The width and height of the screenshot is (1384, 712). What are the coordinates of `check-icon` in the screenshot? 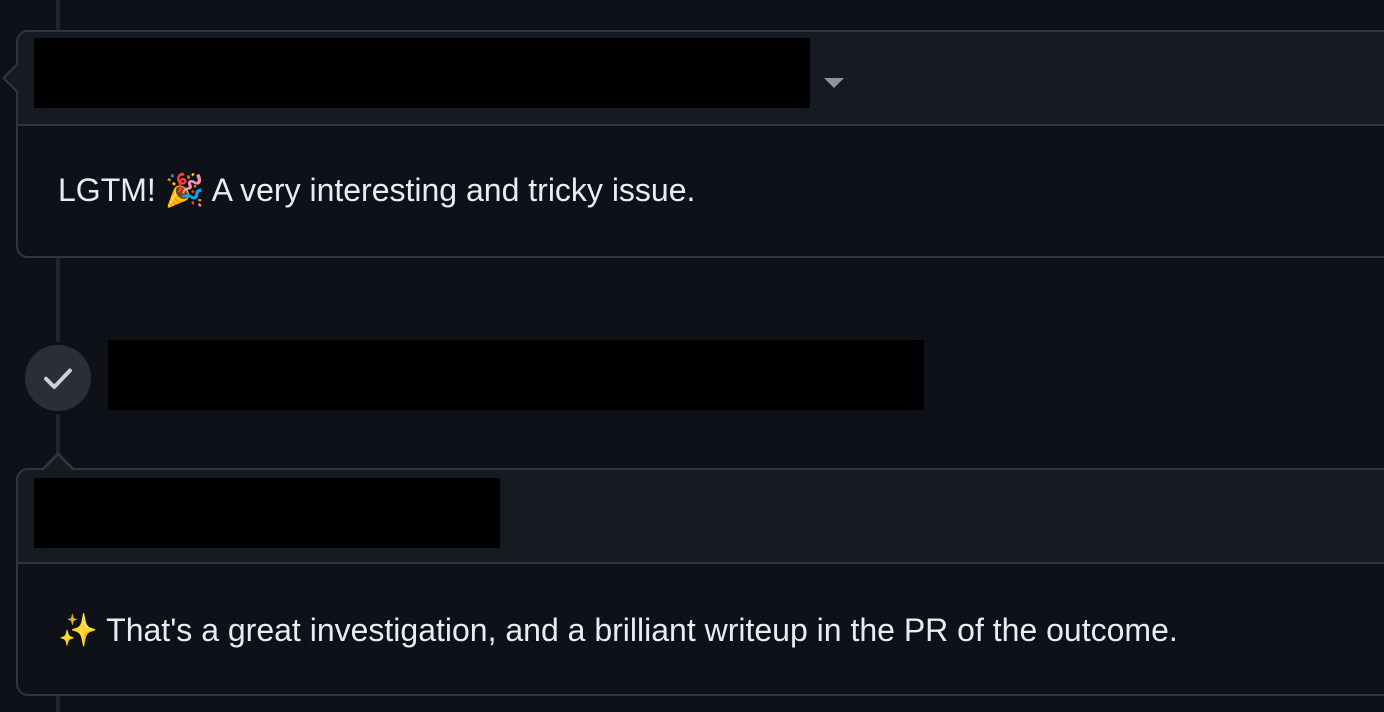 It's located at (58, 378).